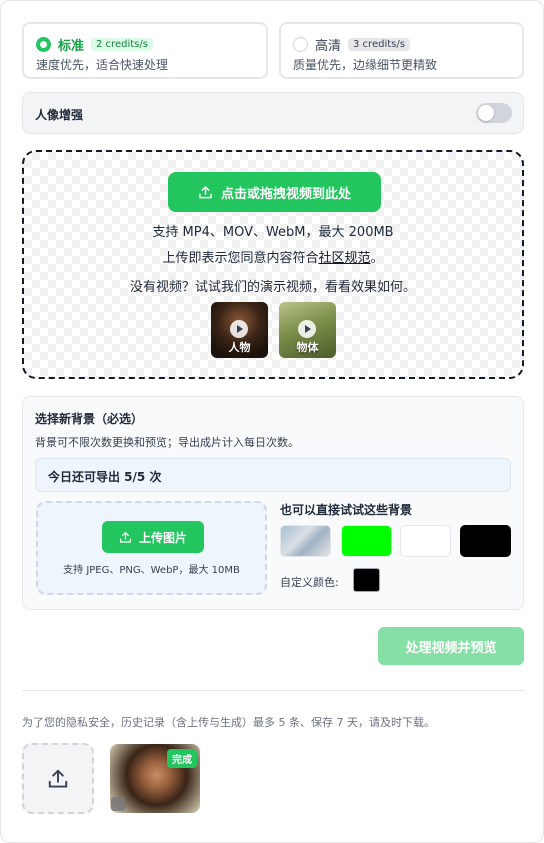 The width and height of the screenshot is (544, 843). I want to click on consent-prefix: 上传即表示您同意内容符合, so click(240, 258).